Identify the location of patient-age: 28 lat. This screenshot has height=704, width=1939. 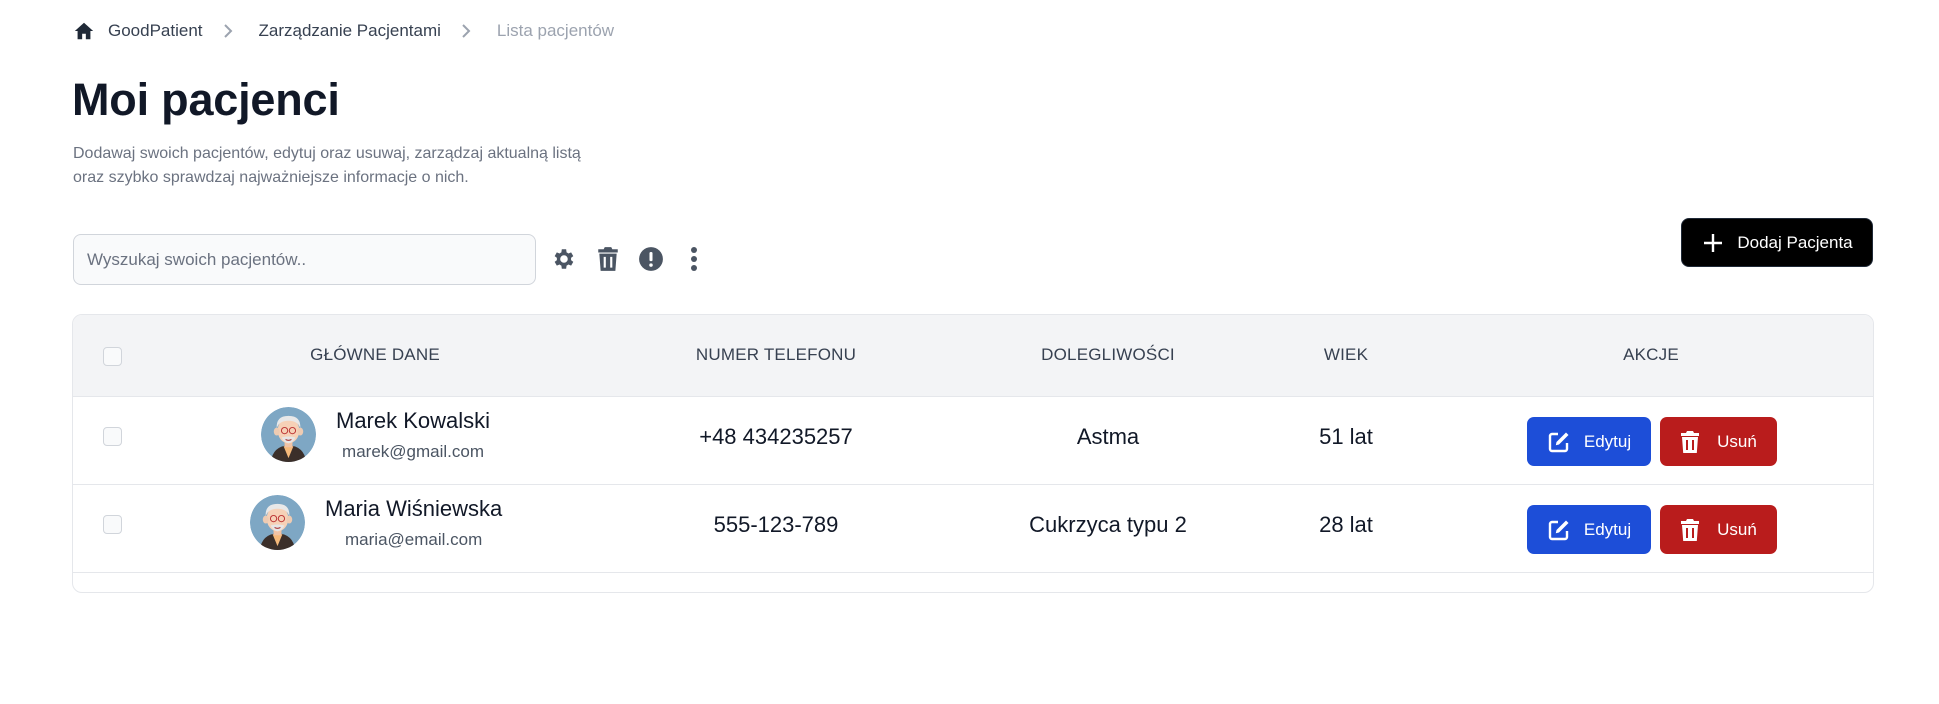
(1346, 524).